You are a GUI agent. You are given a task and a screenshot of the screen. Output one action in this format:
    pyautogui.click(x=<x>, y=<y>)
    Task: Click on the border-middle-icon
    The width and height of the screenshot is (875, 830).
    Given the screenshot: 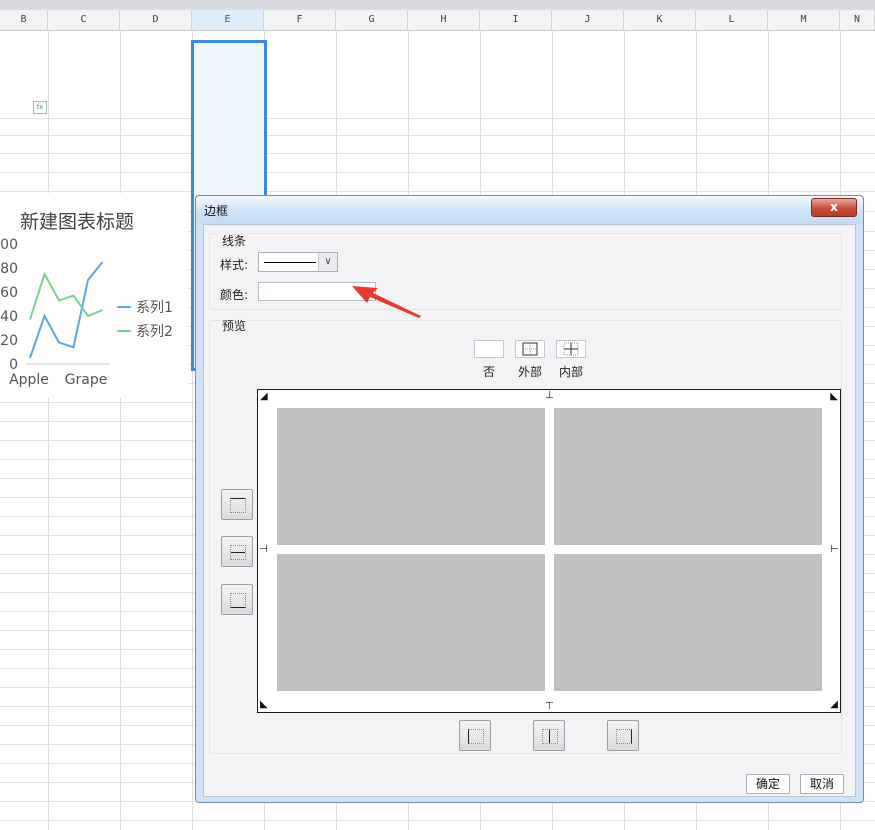 What is the action you would take?
    pyautogui.click(x=238, y=552)
    